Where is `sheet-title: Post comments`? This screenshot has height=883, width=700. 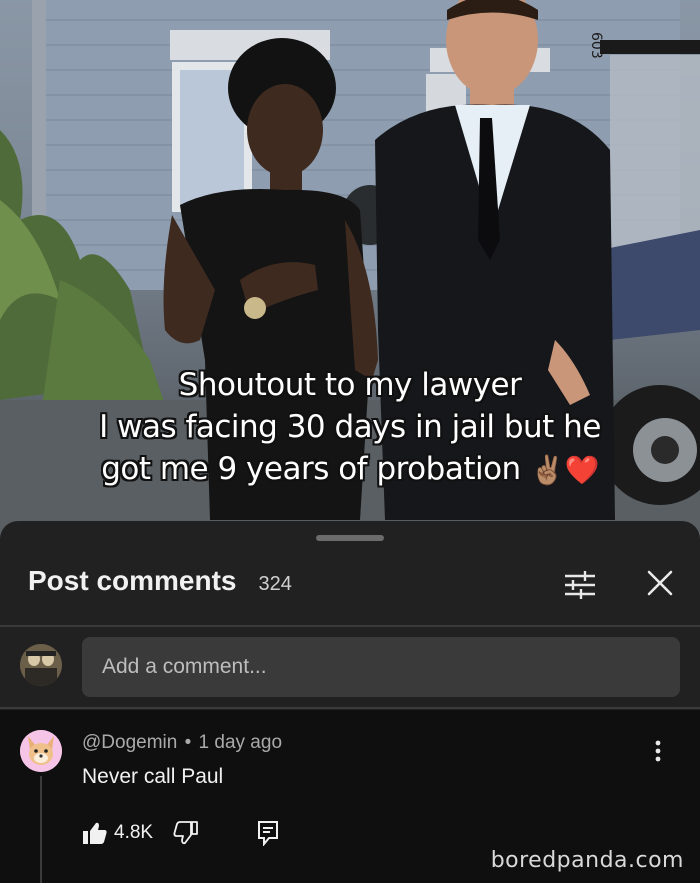
sheet-title: Post comments is located at coordinates (132, 580).